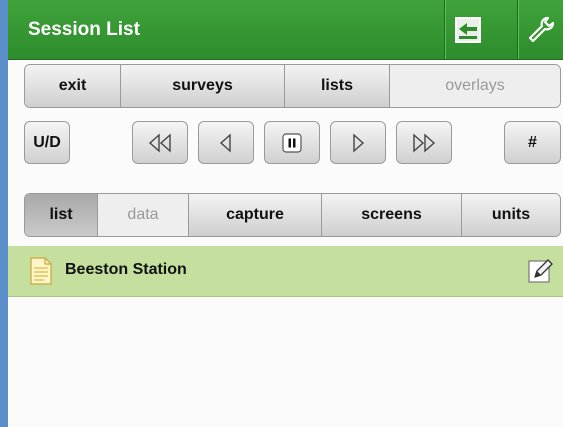 The image size is (563, 427). I want to click on step-forward-button, so click(358, 142).